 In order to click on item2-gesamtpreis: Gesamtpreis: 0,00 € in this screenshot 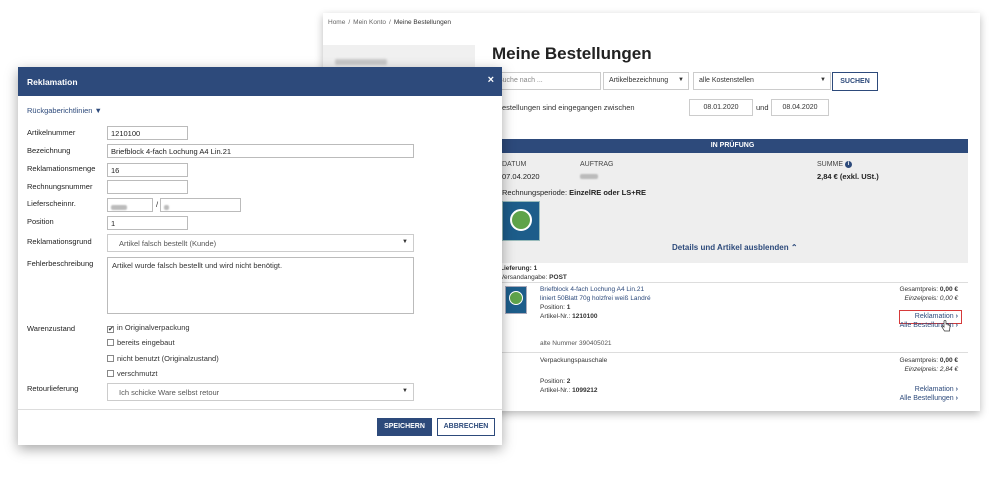, I will do `click(928, 360)`.